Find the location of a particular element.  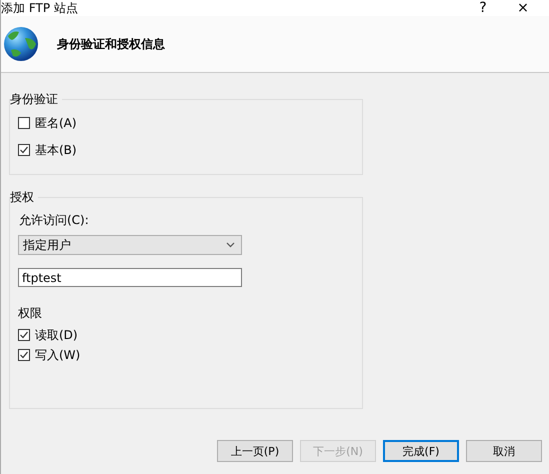

checkbox-label: 匿名(A) is located at coordinates (56, 123).